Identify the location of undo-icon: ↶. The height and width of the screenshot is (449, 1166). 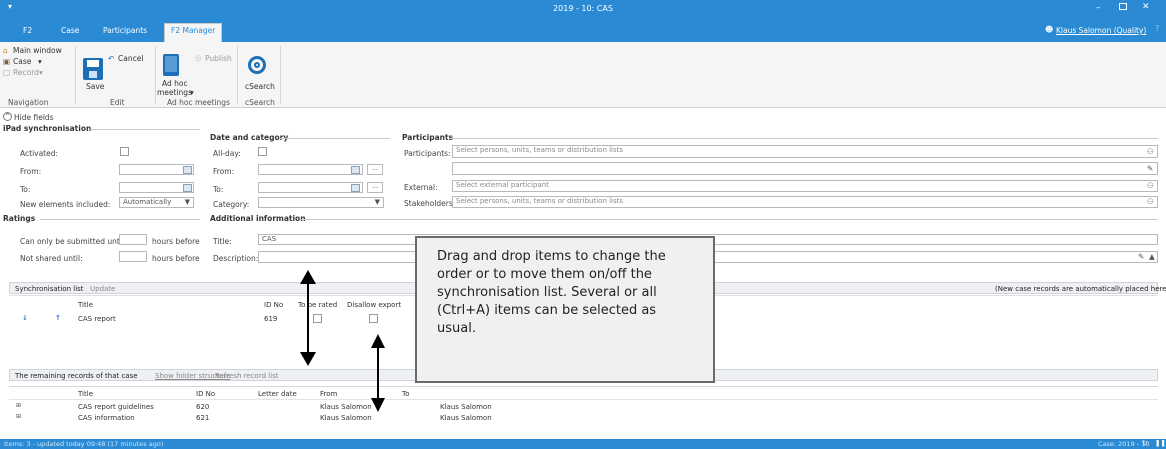
(111, 58).